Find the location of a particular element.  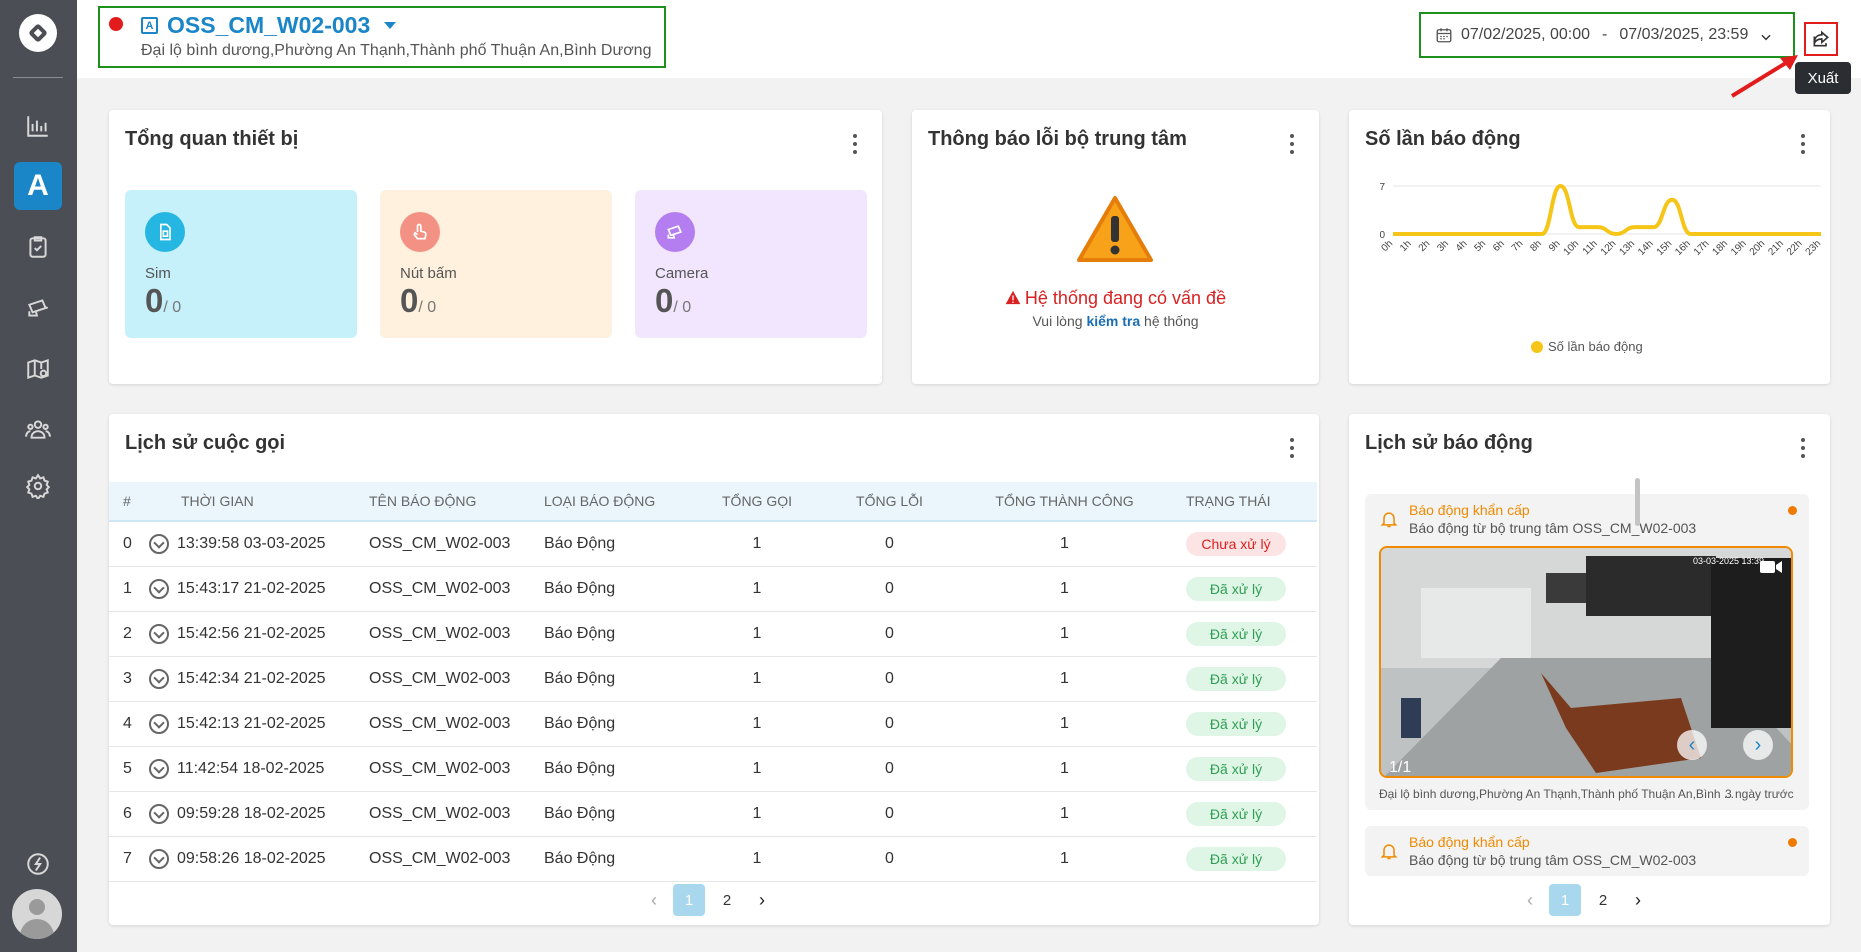

stat-label: Camera is located at coordinates (682, 273).